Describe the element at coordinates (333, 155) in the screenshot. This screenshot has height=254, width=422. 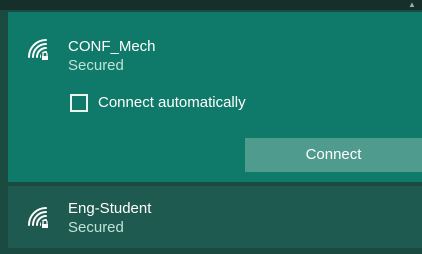
I see `connect-button: Connect` at that location.